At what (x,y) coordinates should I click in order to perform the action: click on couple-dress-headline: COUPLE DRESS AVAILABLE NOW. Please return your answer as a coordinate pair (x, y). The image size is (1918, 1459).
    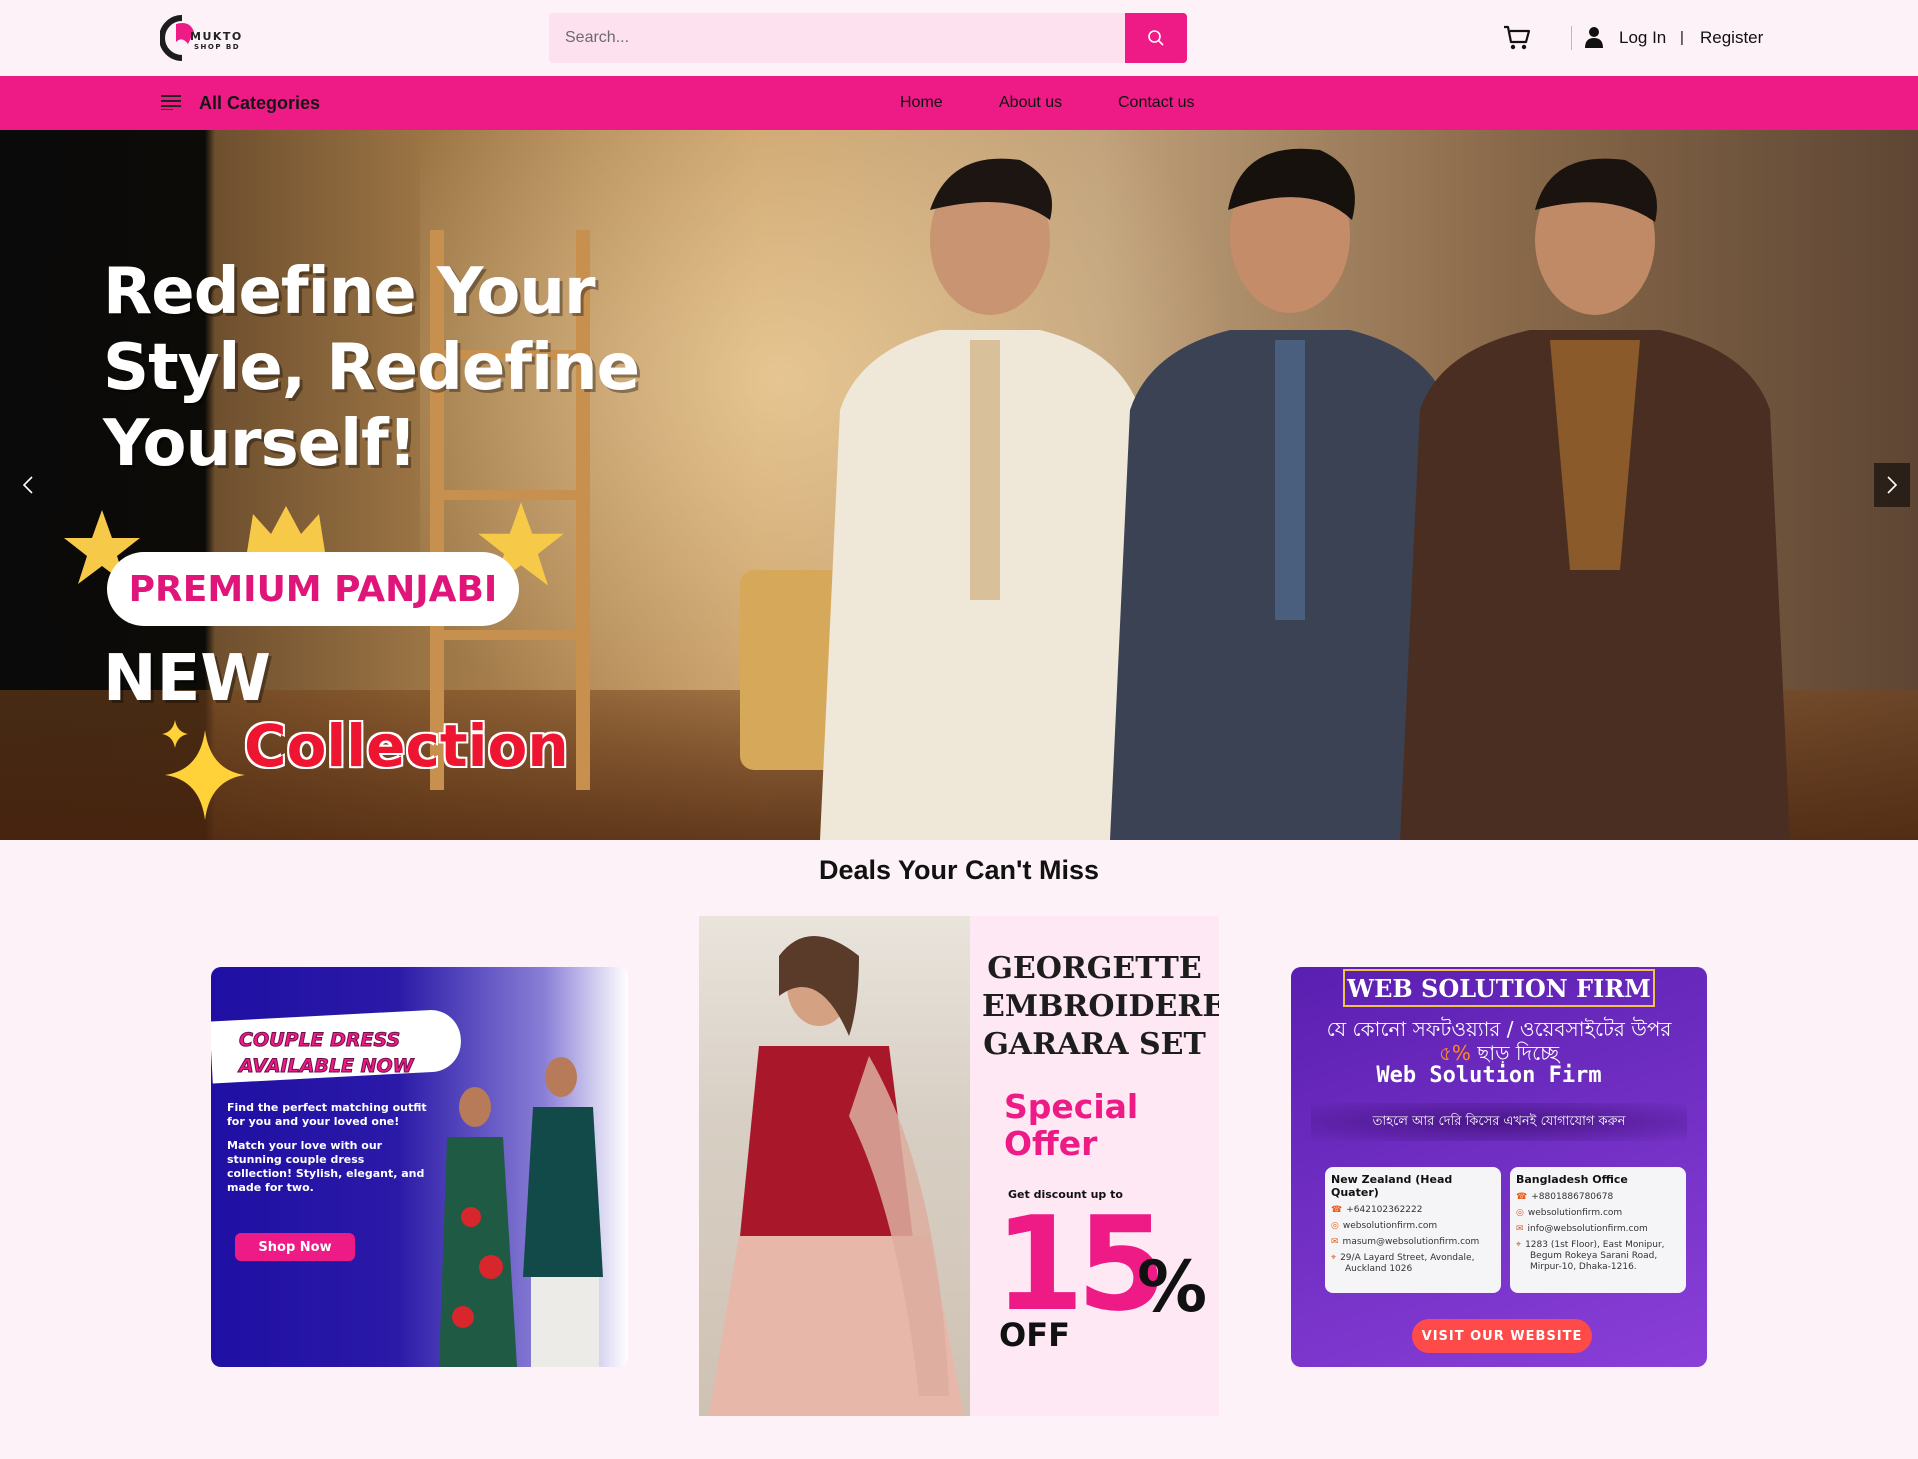
    Looking at the image, I should click on (327, 1053).